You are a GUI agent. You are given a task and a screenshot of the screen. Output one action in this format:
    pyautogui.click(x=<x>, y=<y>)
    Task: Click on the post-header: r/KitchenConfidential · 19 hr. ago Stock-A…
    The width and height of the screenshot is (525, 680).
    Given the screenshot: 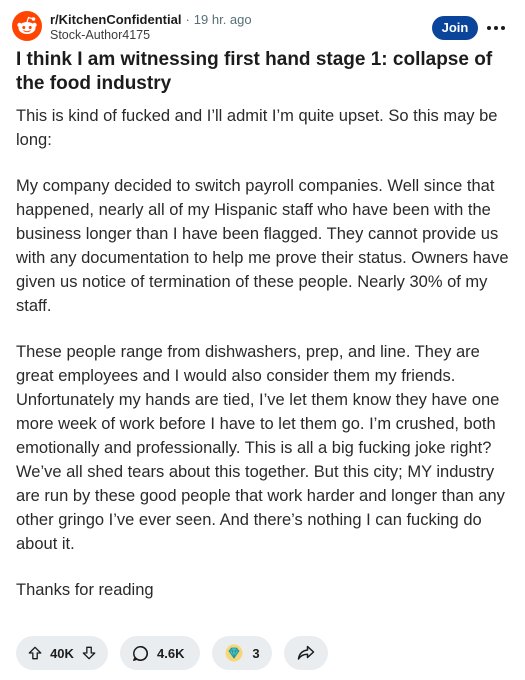 What is the action you would take?
    pyautogui.click(x=262, y=23)
    